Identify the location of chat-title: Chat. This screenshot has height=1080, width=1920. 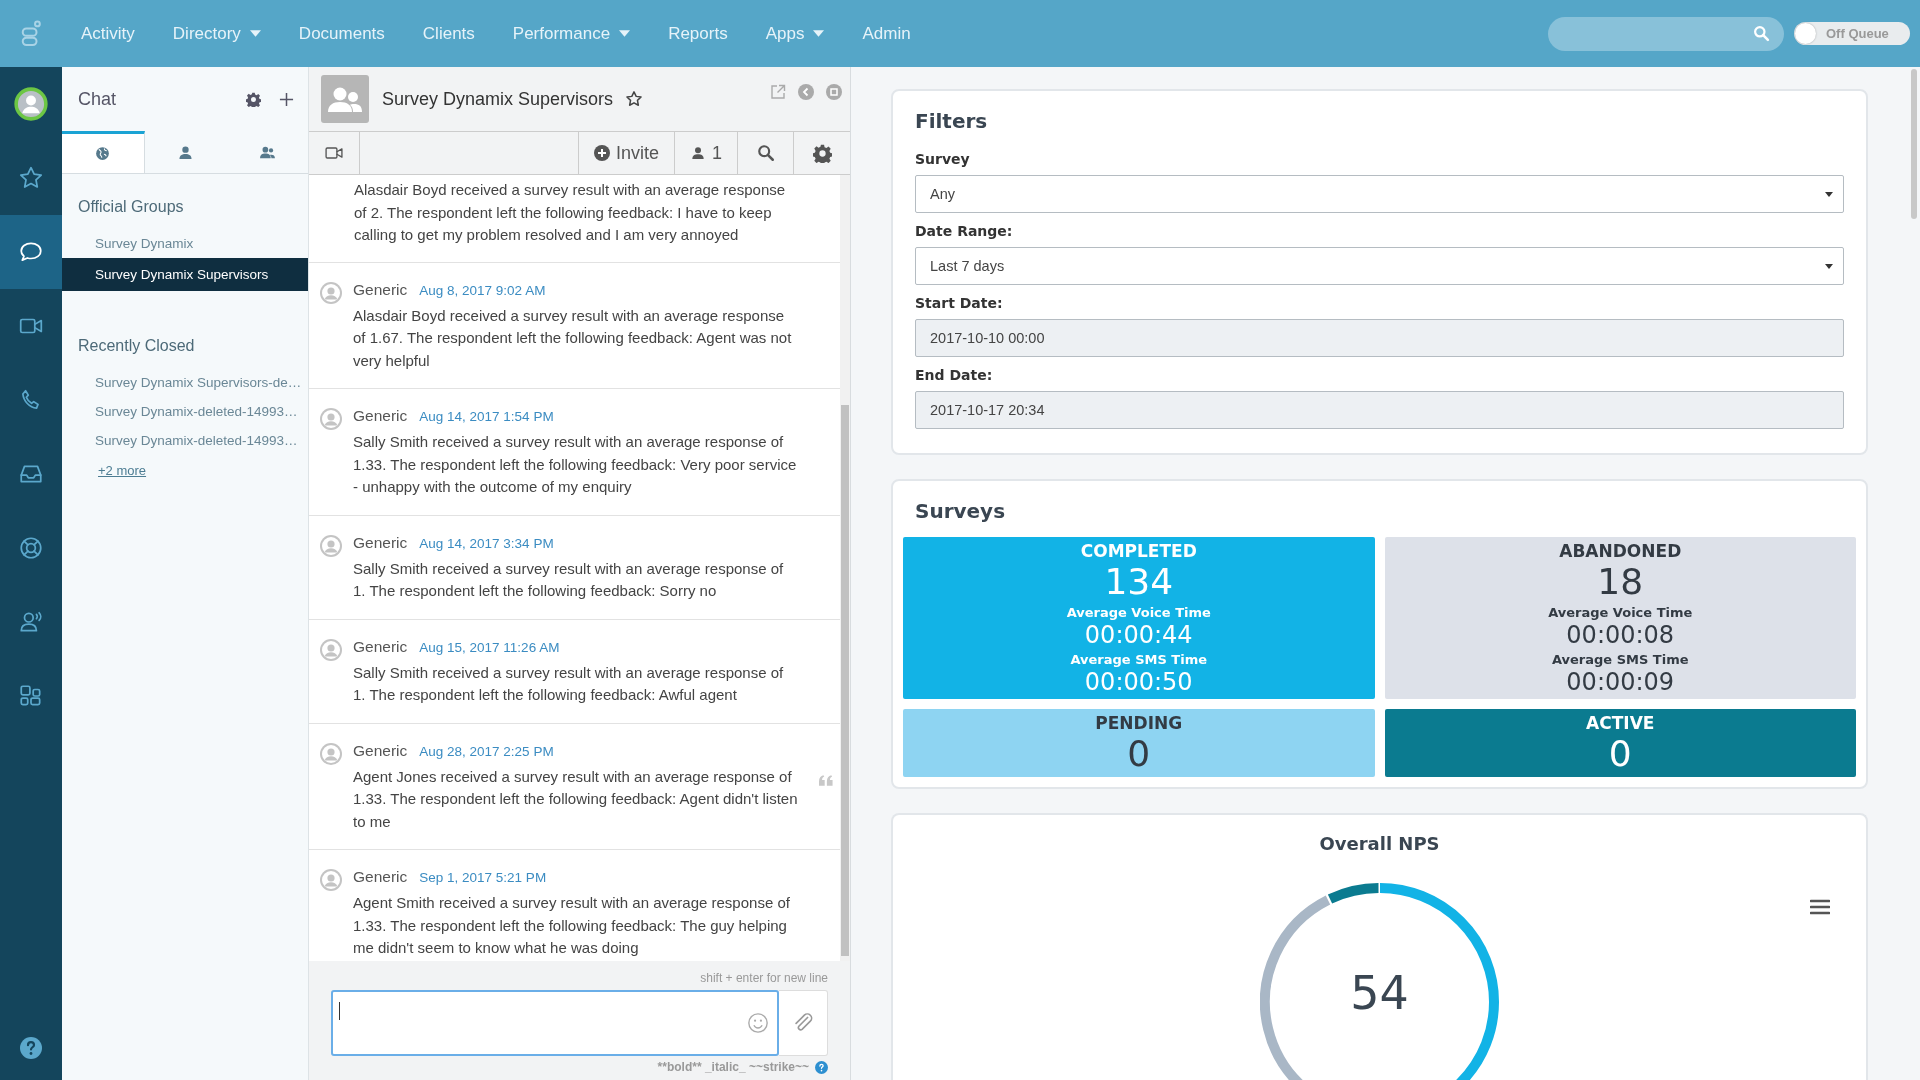
(97, 99).